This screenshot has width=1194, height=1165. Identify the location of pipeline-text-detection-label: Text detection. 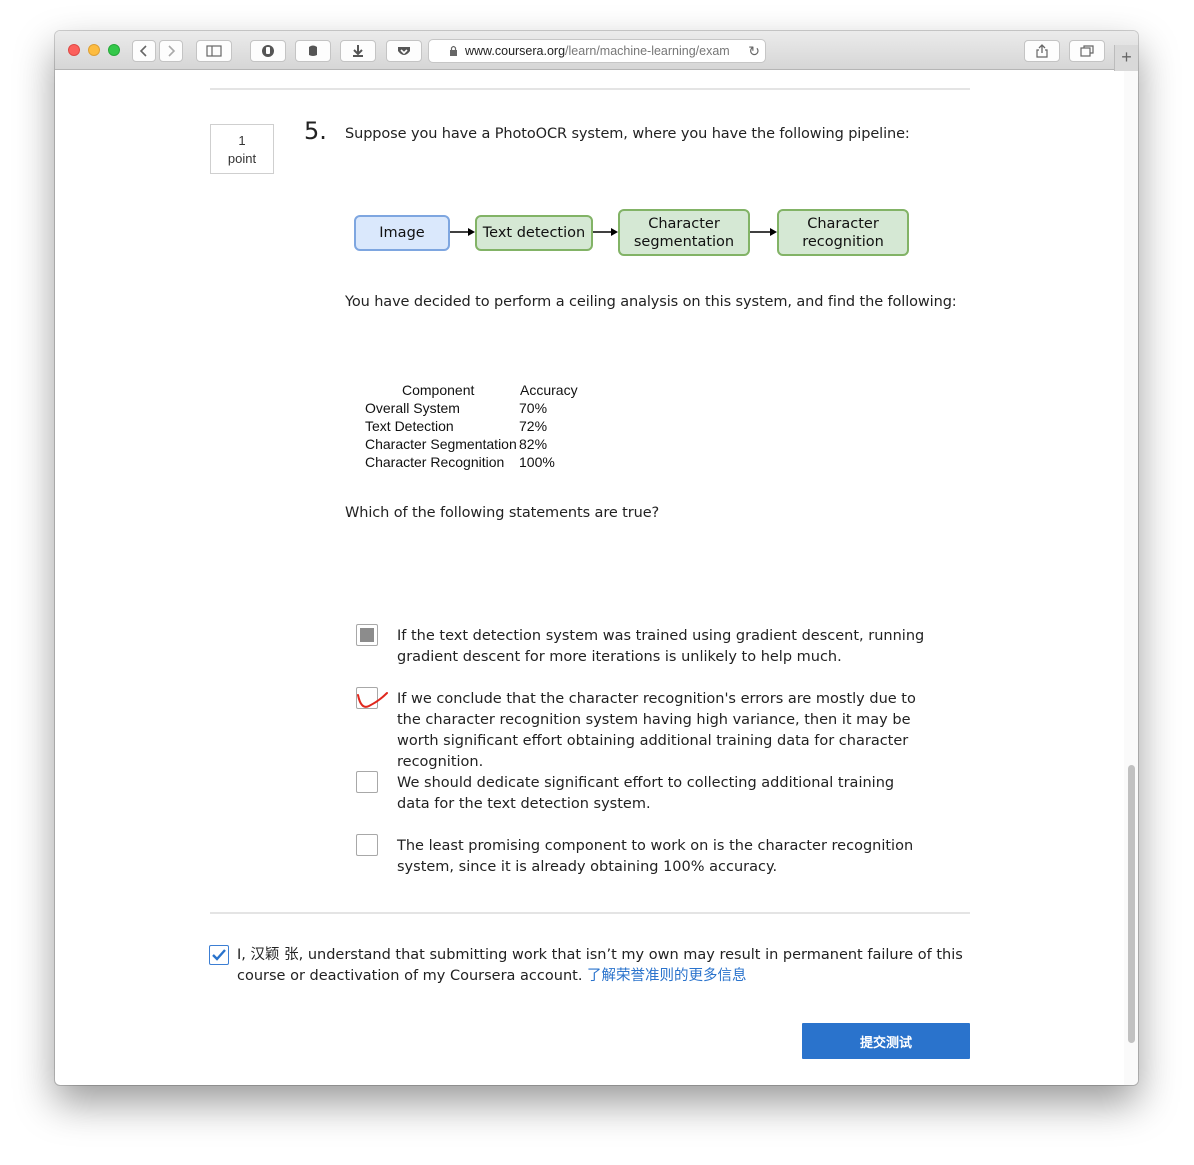
(534, 233).